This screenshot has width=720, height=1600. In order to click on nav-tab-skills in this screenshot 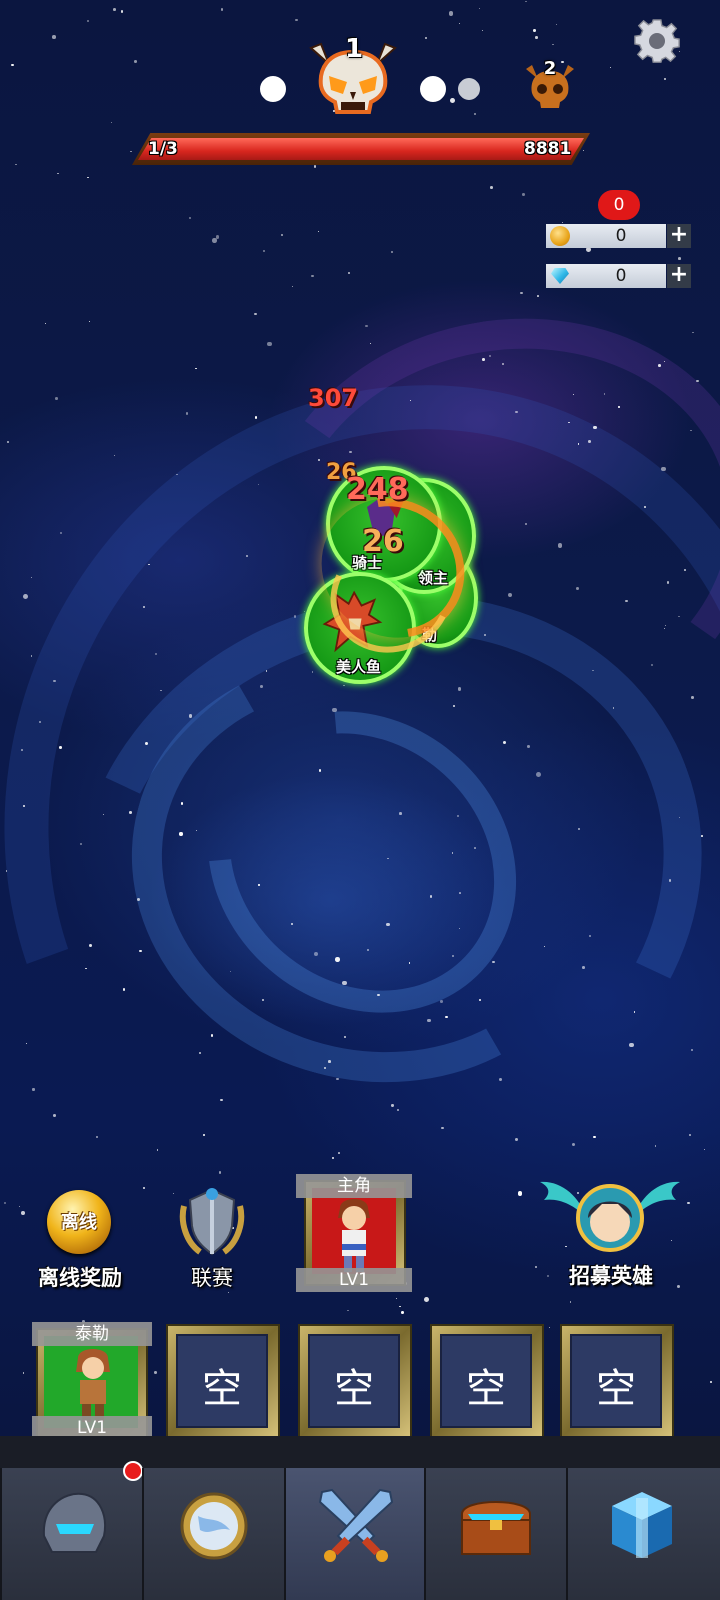, I will do `click(214, 1534)`.